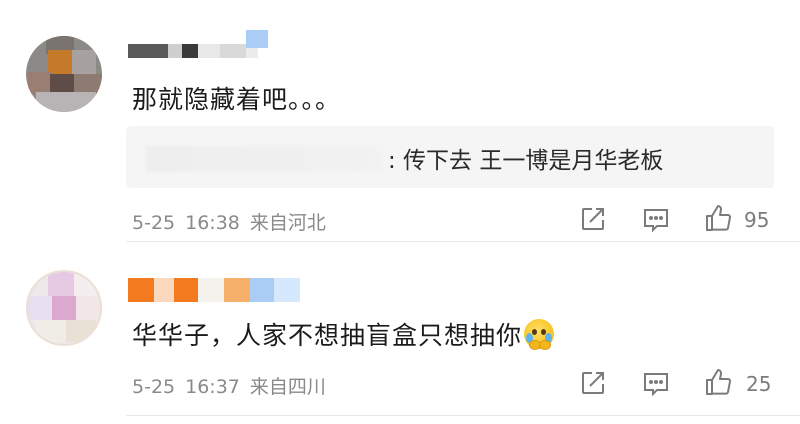 Image resolution: width=800 pixels, height=424 pixels. What do you see at coordinates (757, 220) in the screenshot?
I see `like-count: 95` at bounding box center [757, 220].